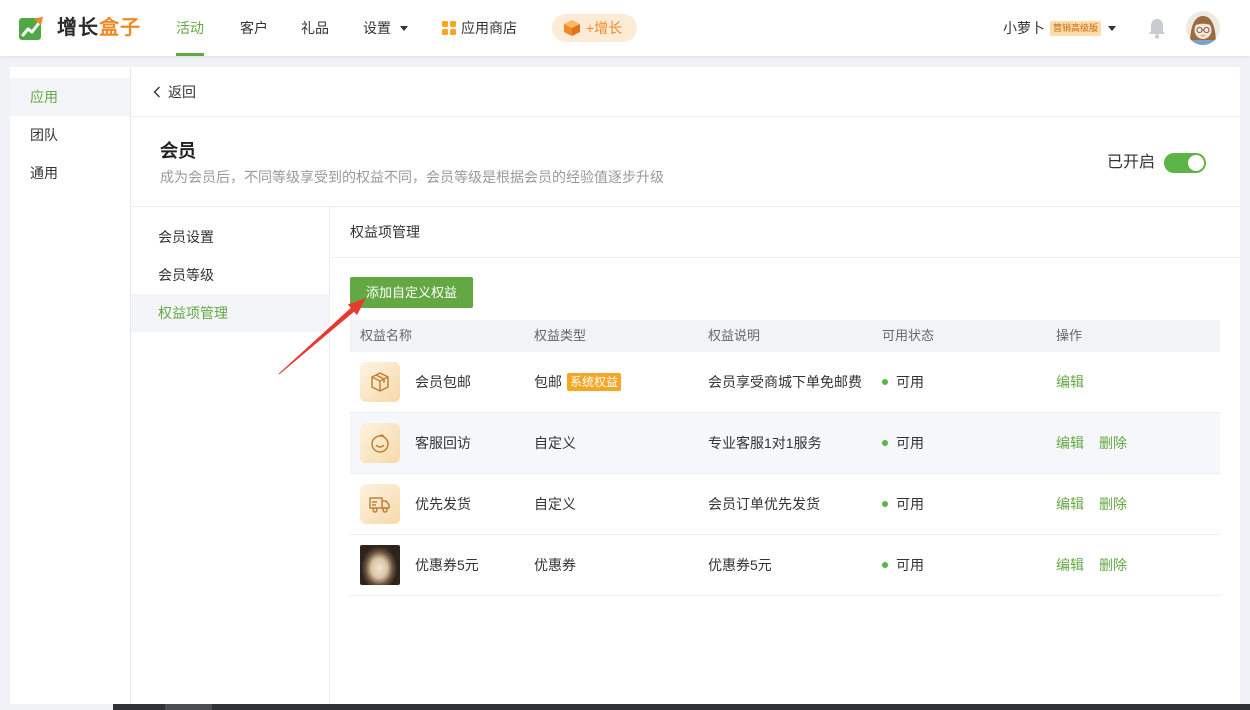  Describe the element at coordinates (443, 504) in the screenshot. I see `benefit-name: 优先发货` at that location.